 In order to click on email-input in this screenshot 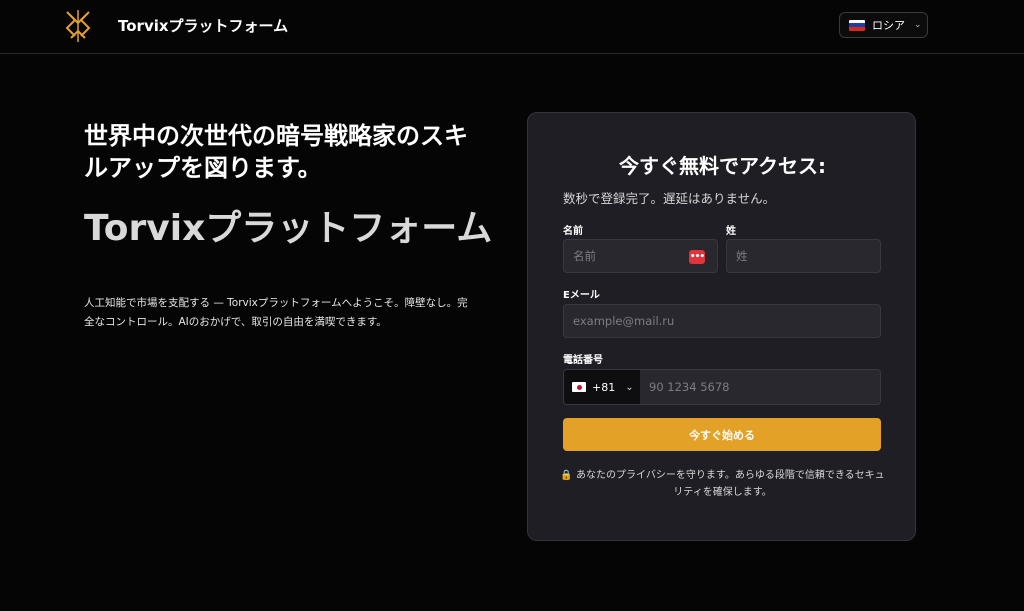, I will do `click(722, 321)`.